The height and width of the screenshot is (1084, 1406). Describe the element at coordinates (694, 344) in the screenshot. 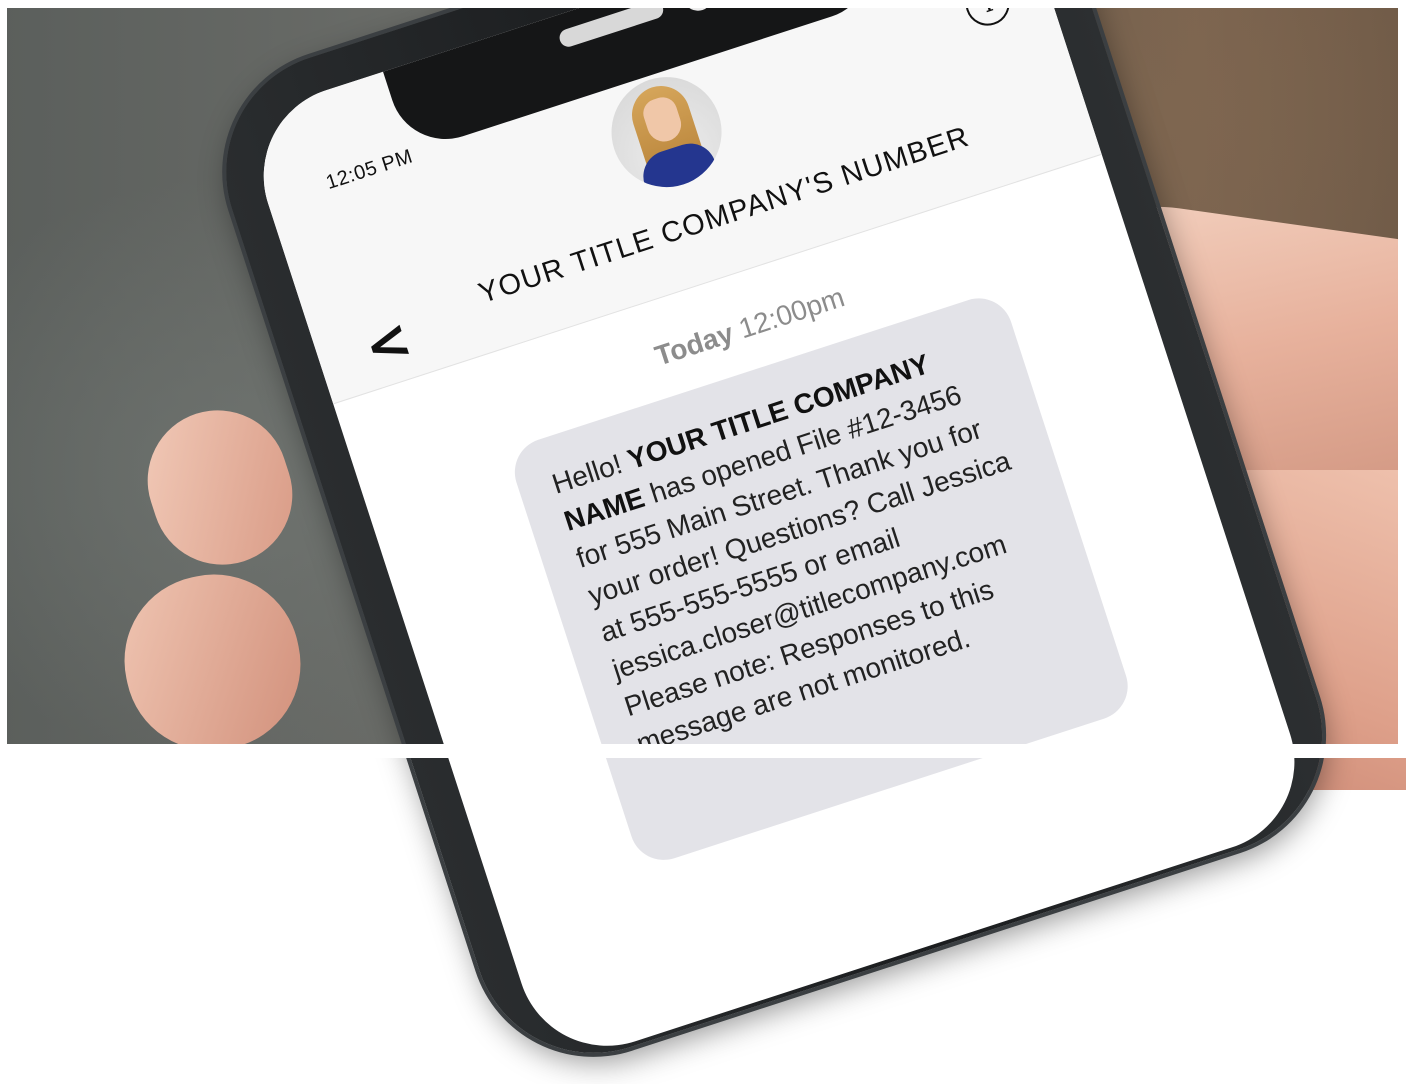

I see `timestamp-day: Today` at that location.